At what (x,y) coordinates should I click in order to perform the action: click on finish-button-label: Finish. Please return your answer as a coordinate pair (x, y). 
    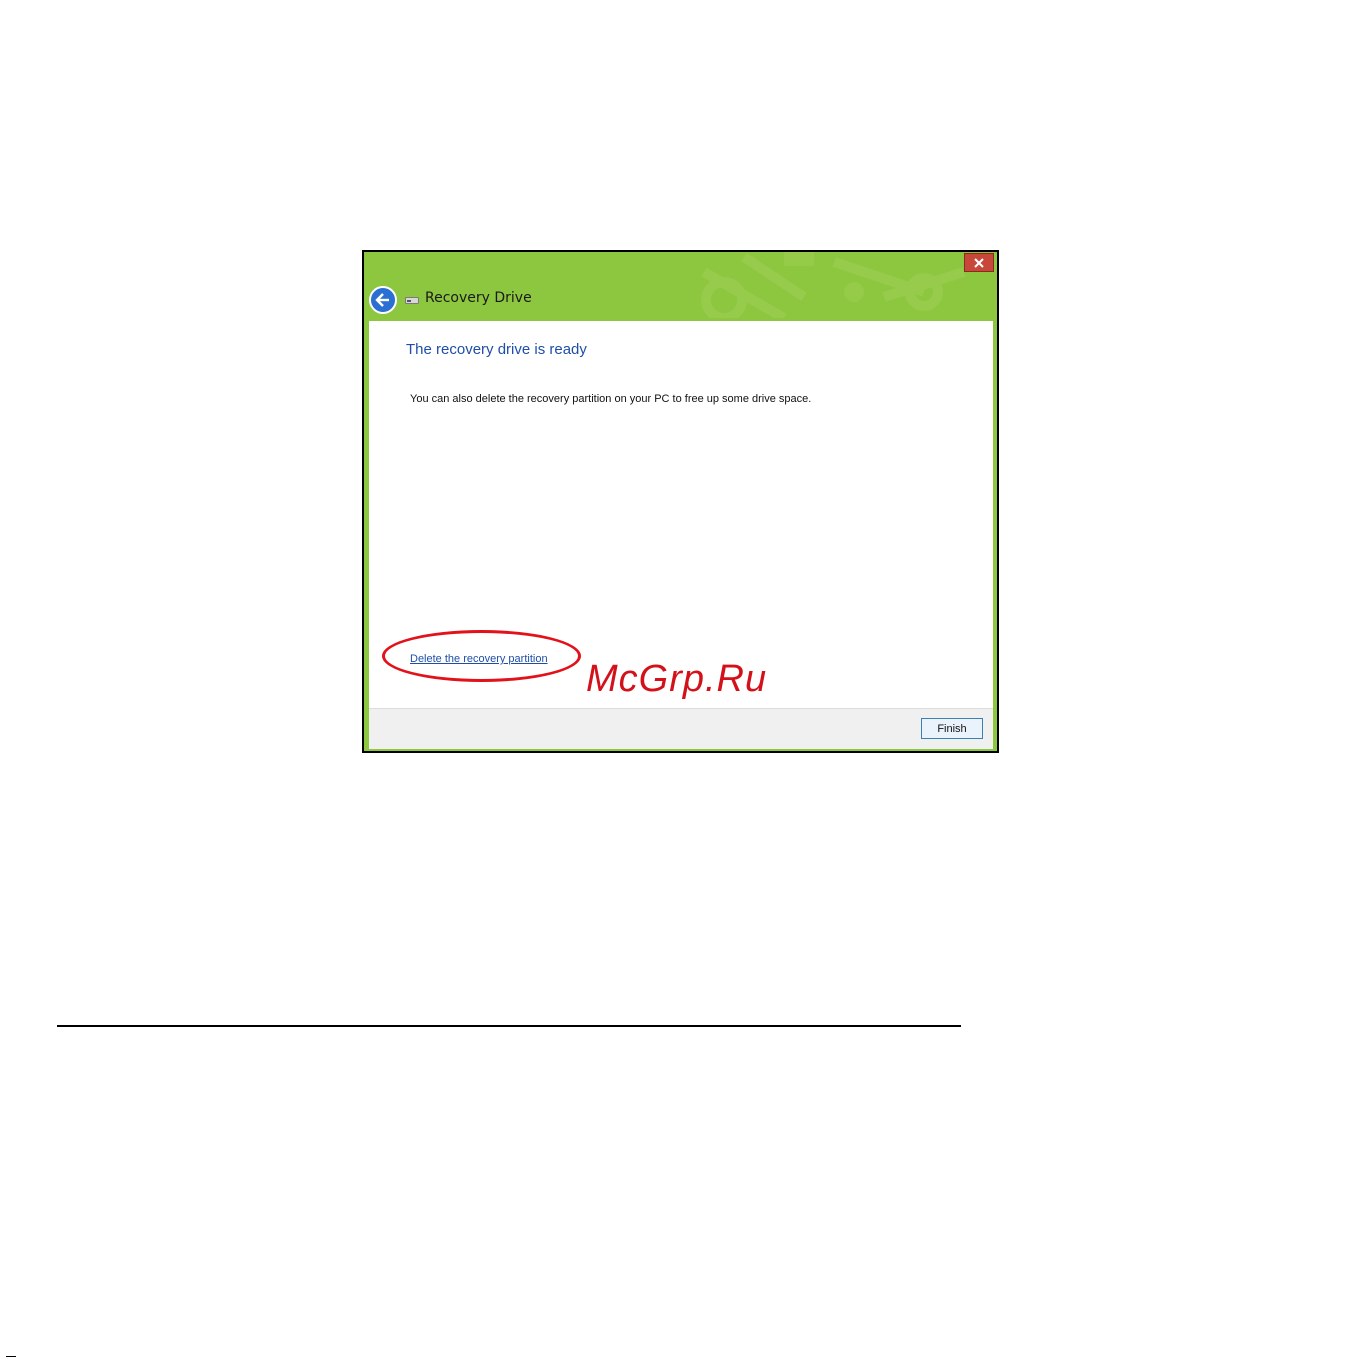
    Looking at the image, I should click on (952, 728).